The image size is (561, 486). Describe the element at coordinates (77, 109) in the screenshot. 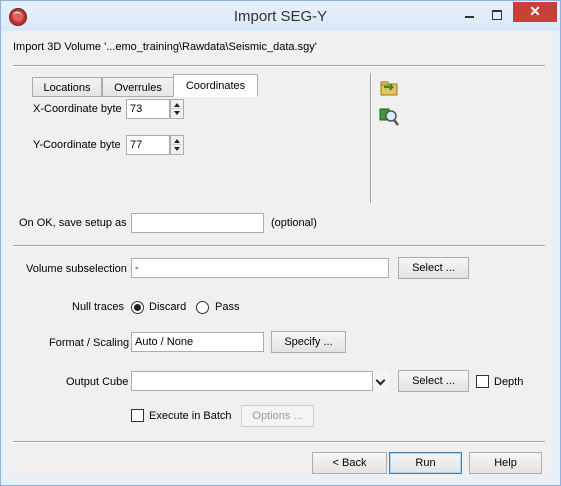

I see `x-coordinate-label: X-Coordinate byte` at that location.